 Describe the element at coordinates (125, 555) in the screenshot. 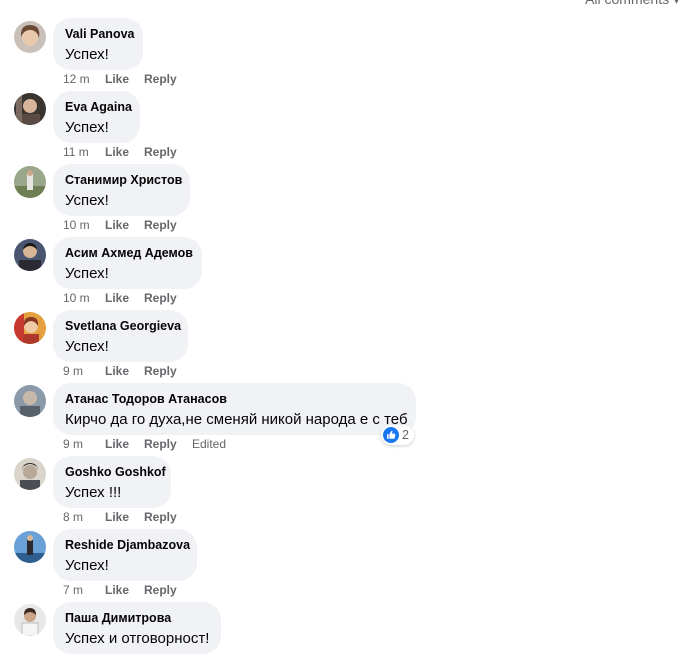

I see `comment-bubble: Reshide Djambazova Успех!` at that location.